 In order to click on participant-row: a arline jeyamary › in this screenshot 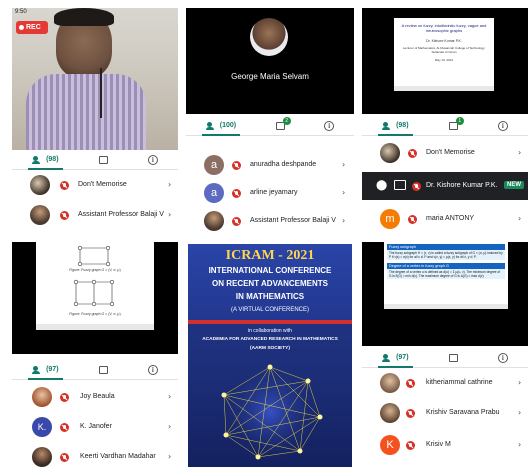, I will do `click(270, 193)`.